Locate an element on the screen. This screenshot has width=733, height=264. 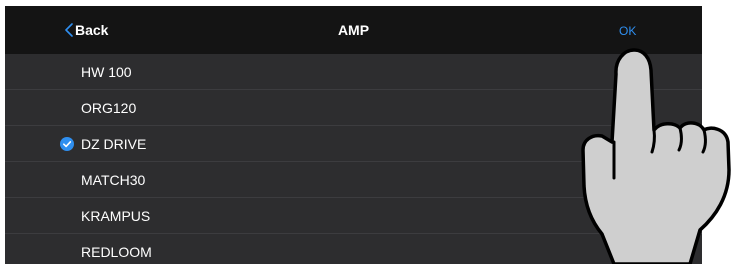
page-title: AMP is located at coordinates (353, 30).